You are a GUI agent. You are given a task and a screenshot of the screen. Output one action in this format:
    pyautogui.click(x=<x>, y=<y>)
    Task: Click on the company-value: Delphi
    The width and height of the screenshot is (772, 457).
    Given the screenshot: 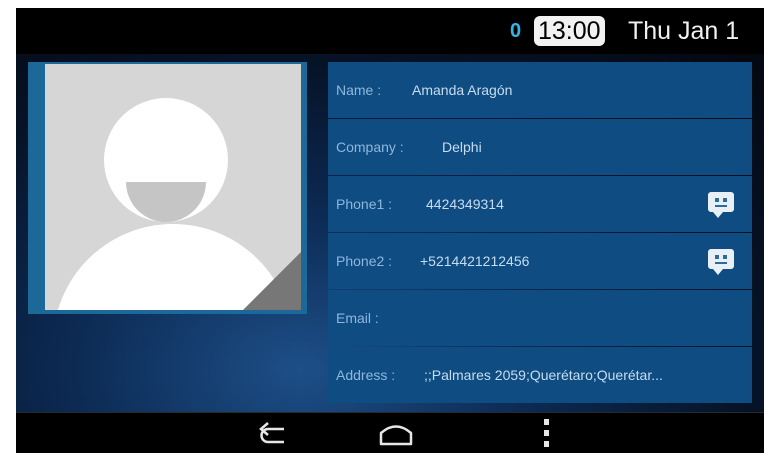 What is the action you would take?
    pyautogui.click(x=462, y=147)
    